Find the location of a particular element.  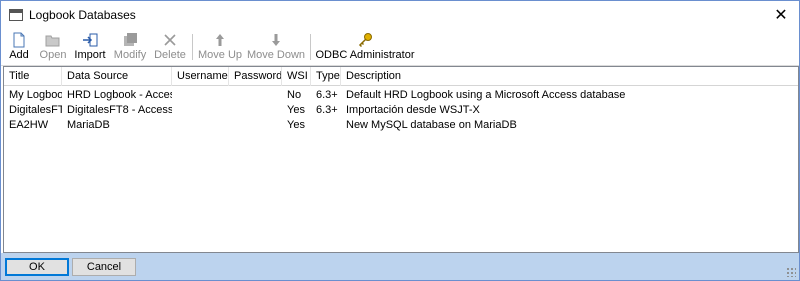

arrow-down-icon is located at coordinates (276, 40).